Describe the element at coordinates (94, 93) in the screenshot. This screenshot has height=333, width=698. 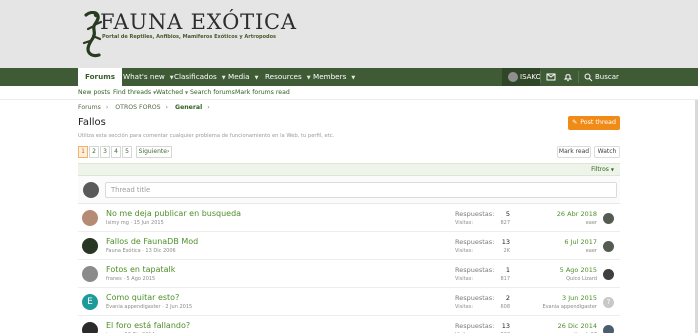
I see `subnav-new-posts: New posts` at that location.